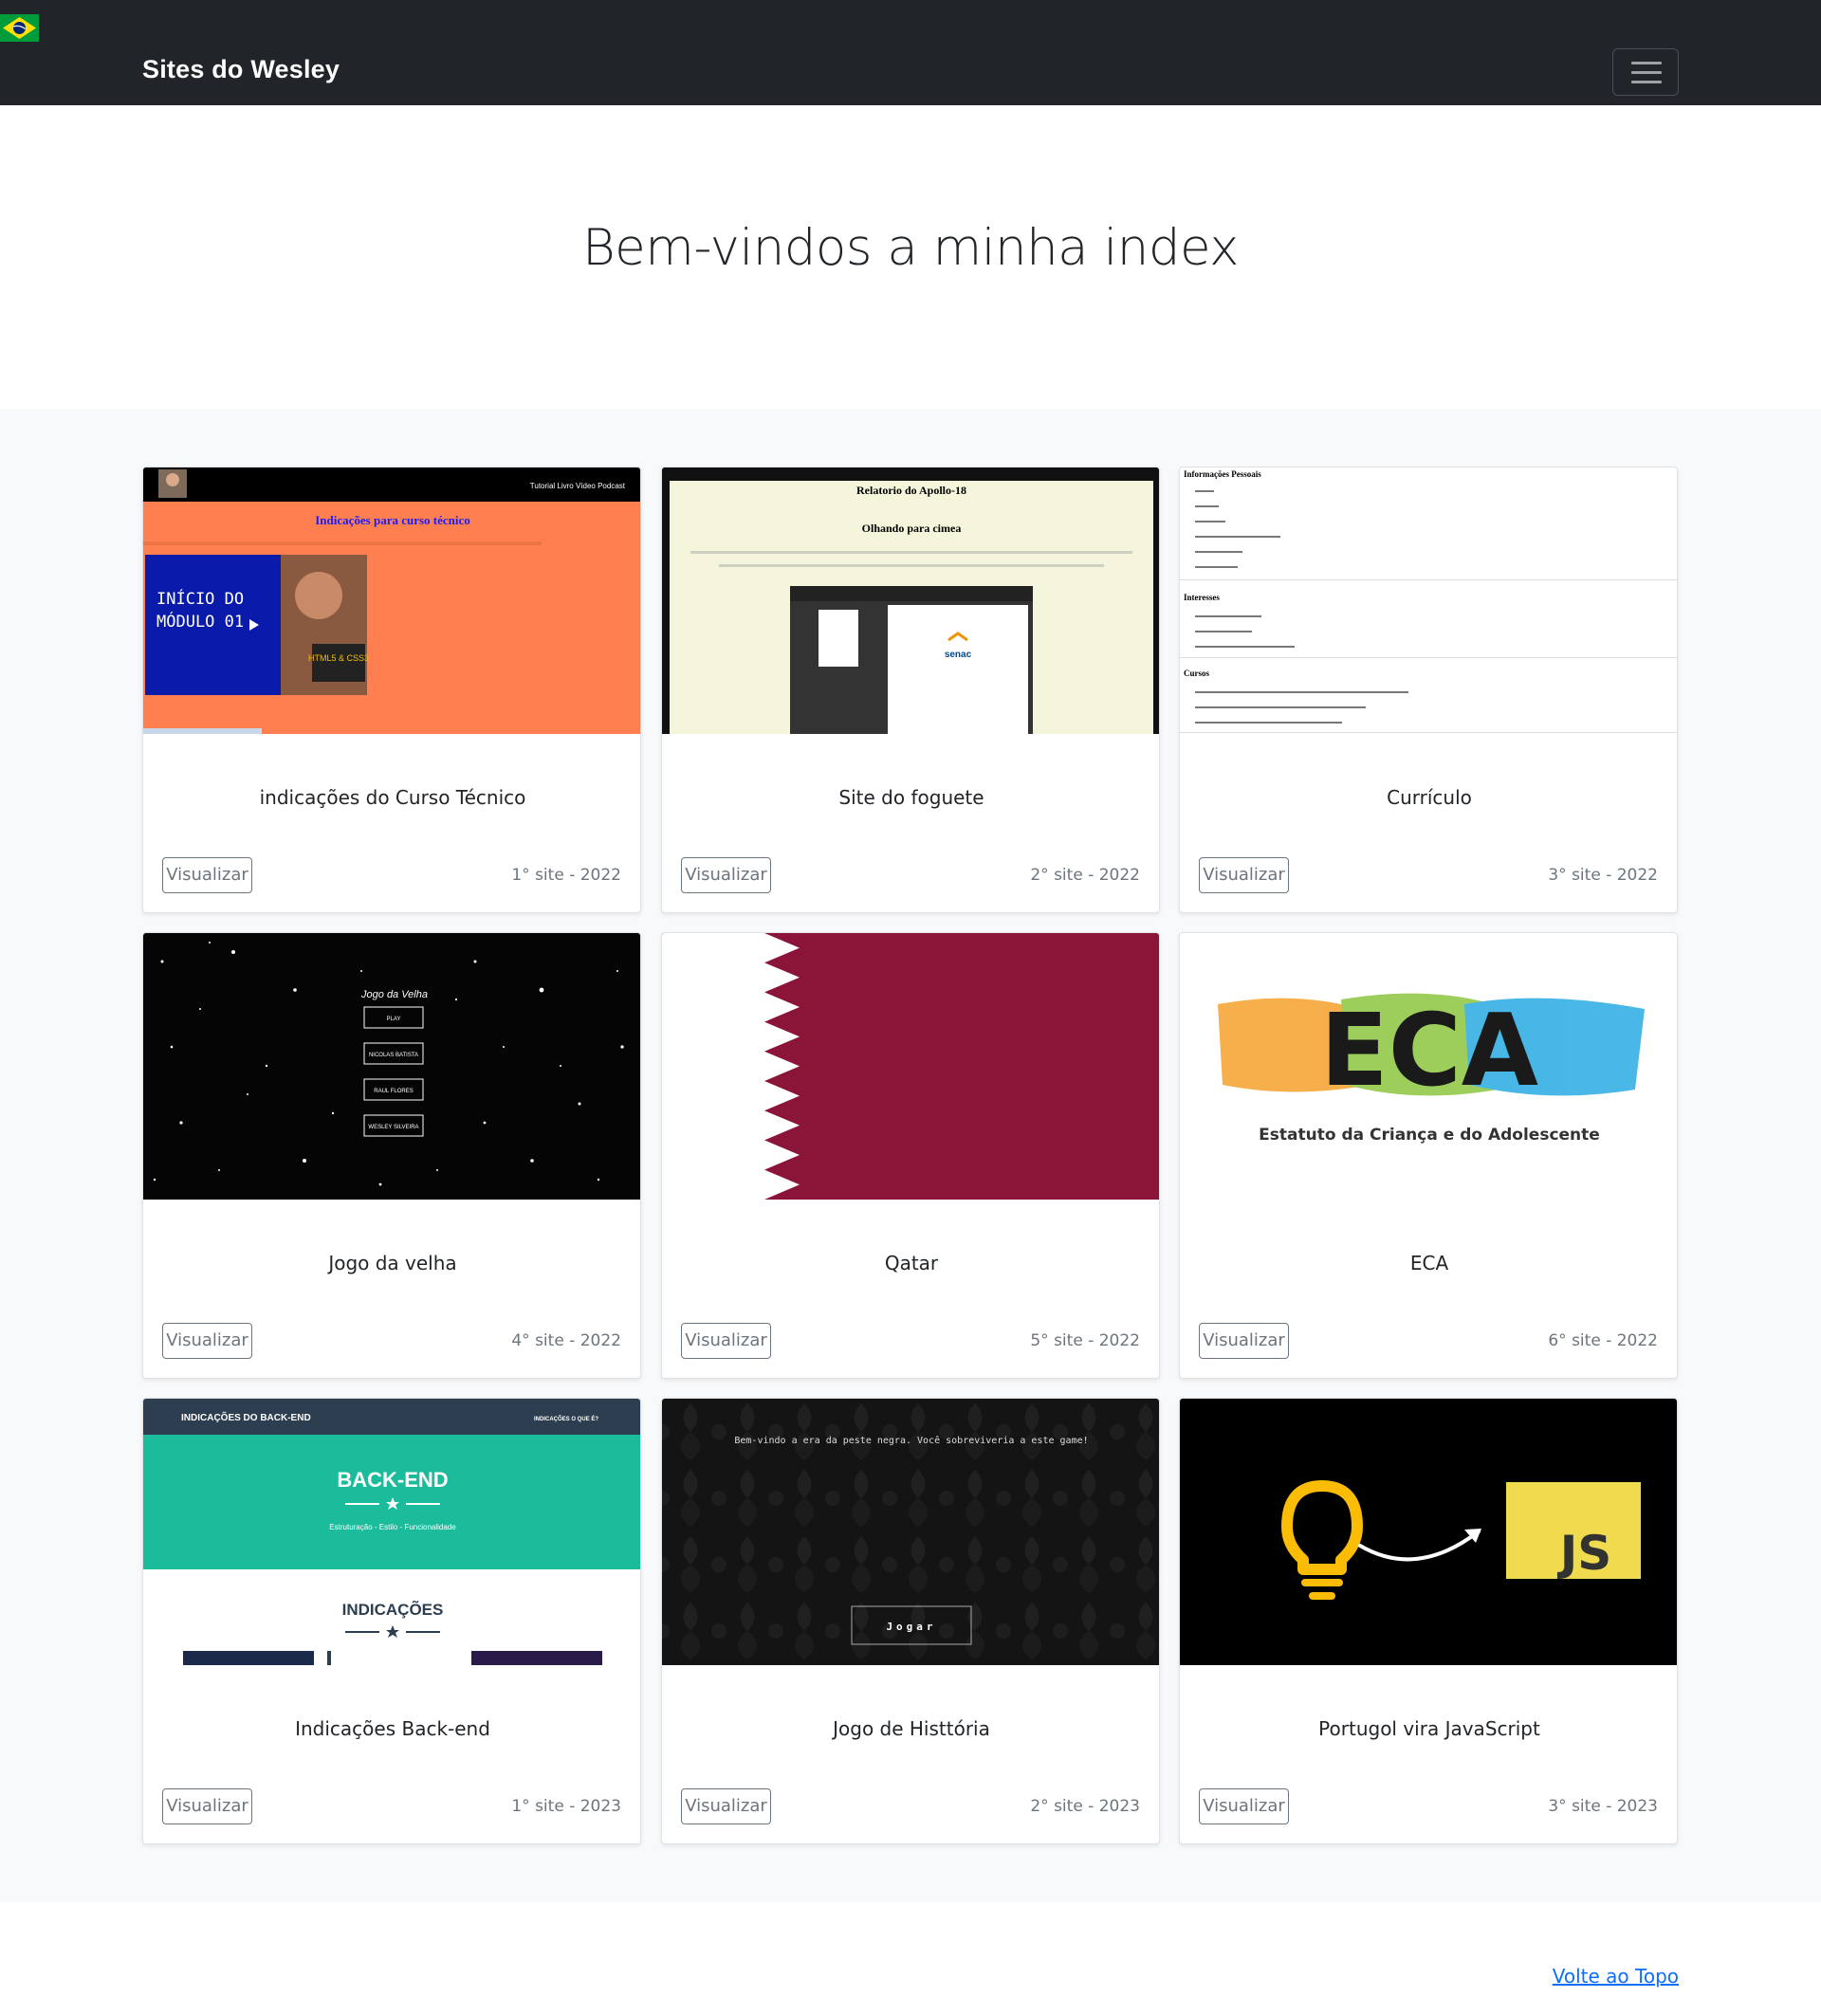  Describe the element at coordinates (566, 1418) in the screenshot. I see `thumb-nav-right: INDICAÇÕES O QUE É?` at that location.